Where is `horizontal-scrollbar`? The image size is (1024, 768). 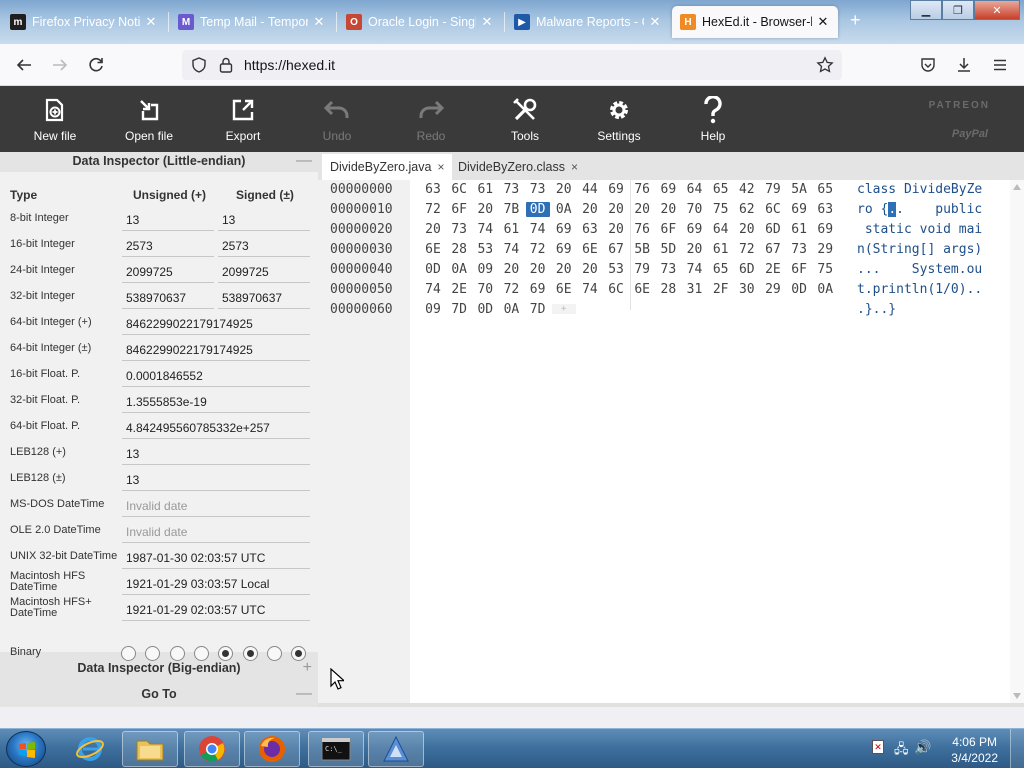 horizontal-scrollbar is located at coordinates (671, 705).